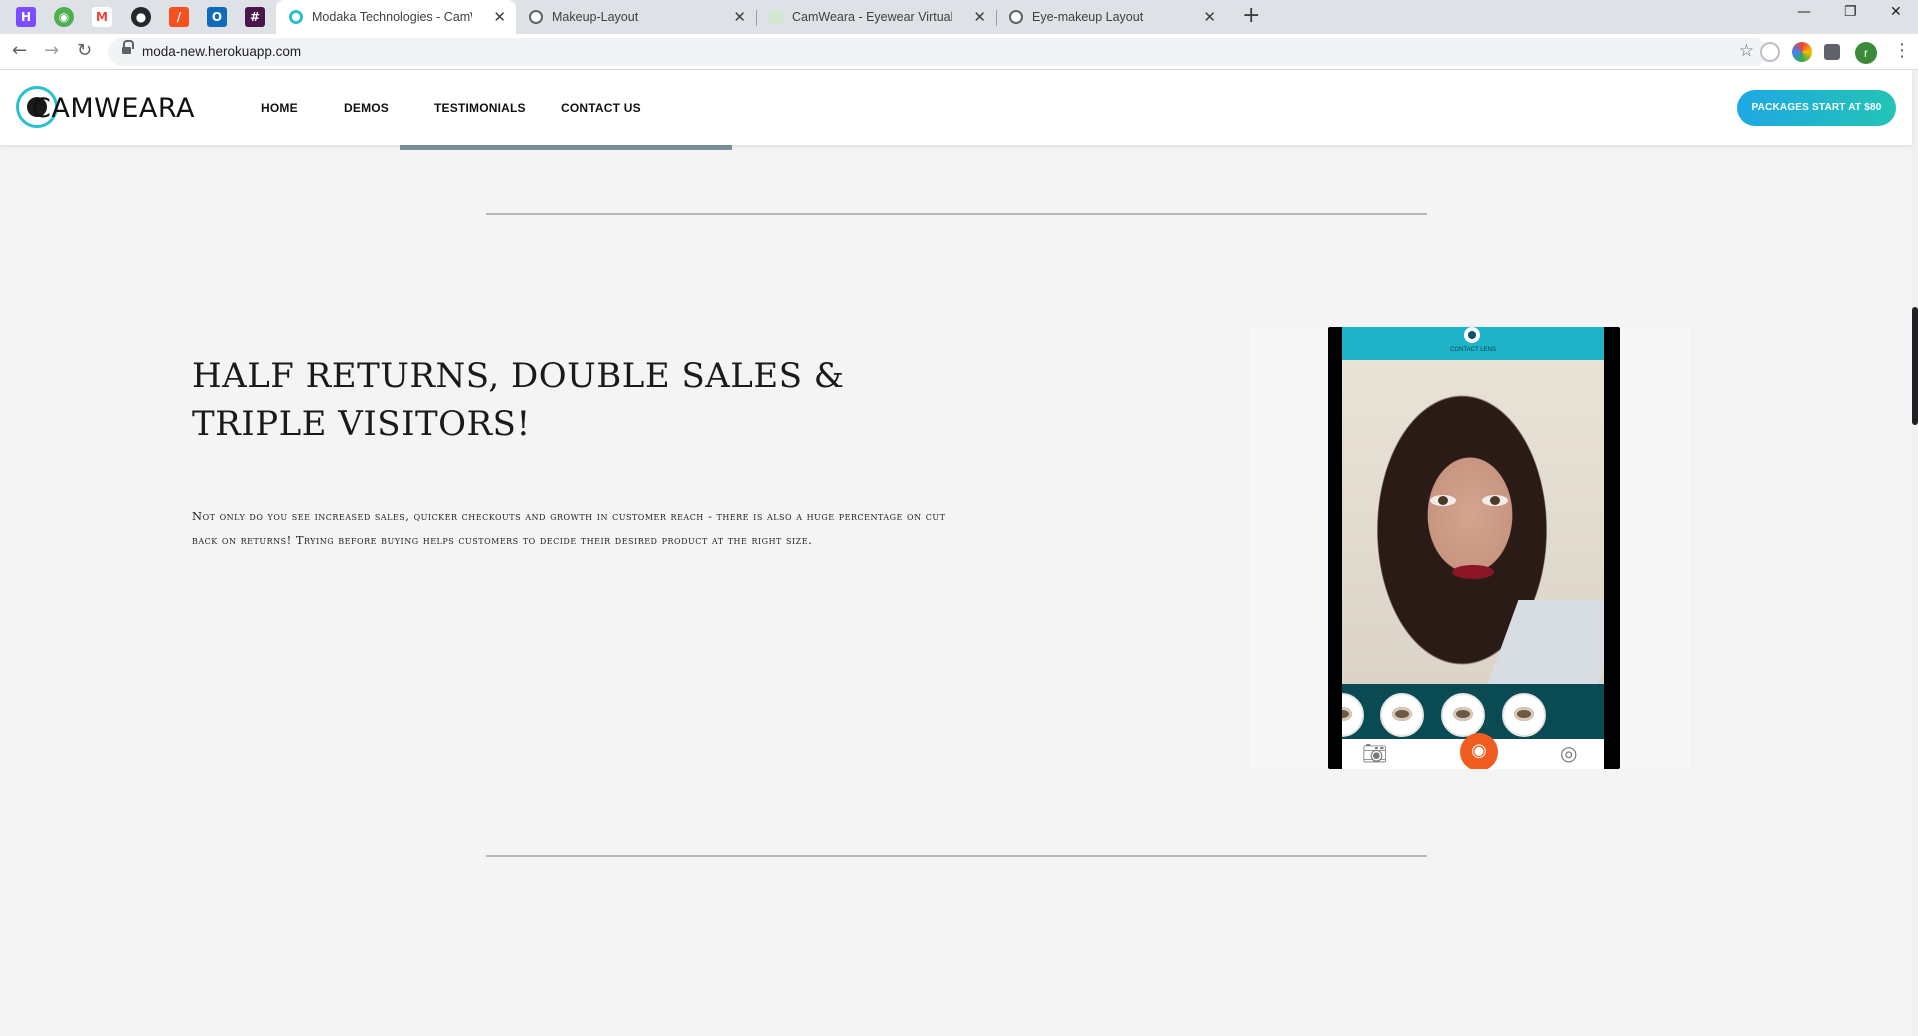  Describe the element at coordinates (1443, 500) in the screenshot. I see `left-eye-shape` at that location.